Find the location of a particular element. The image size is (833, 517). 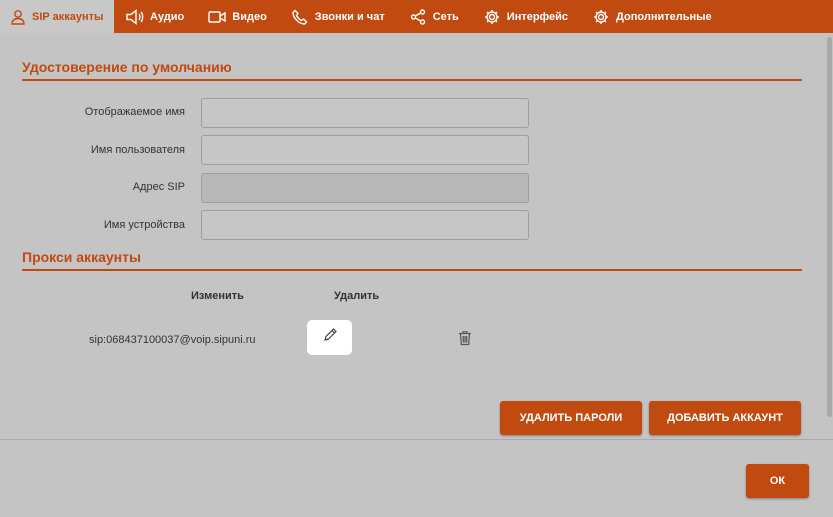

video-camera-icon is located at coordinates (217, 17).